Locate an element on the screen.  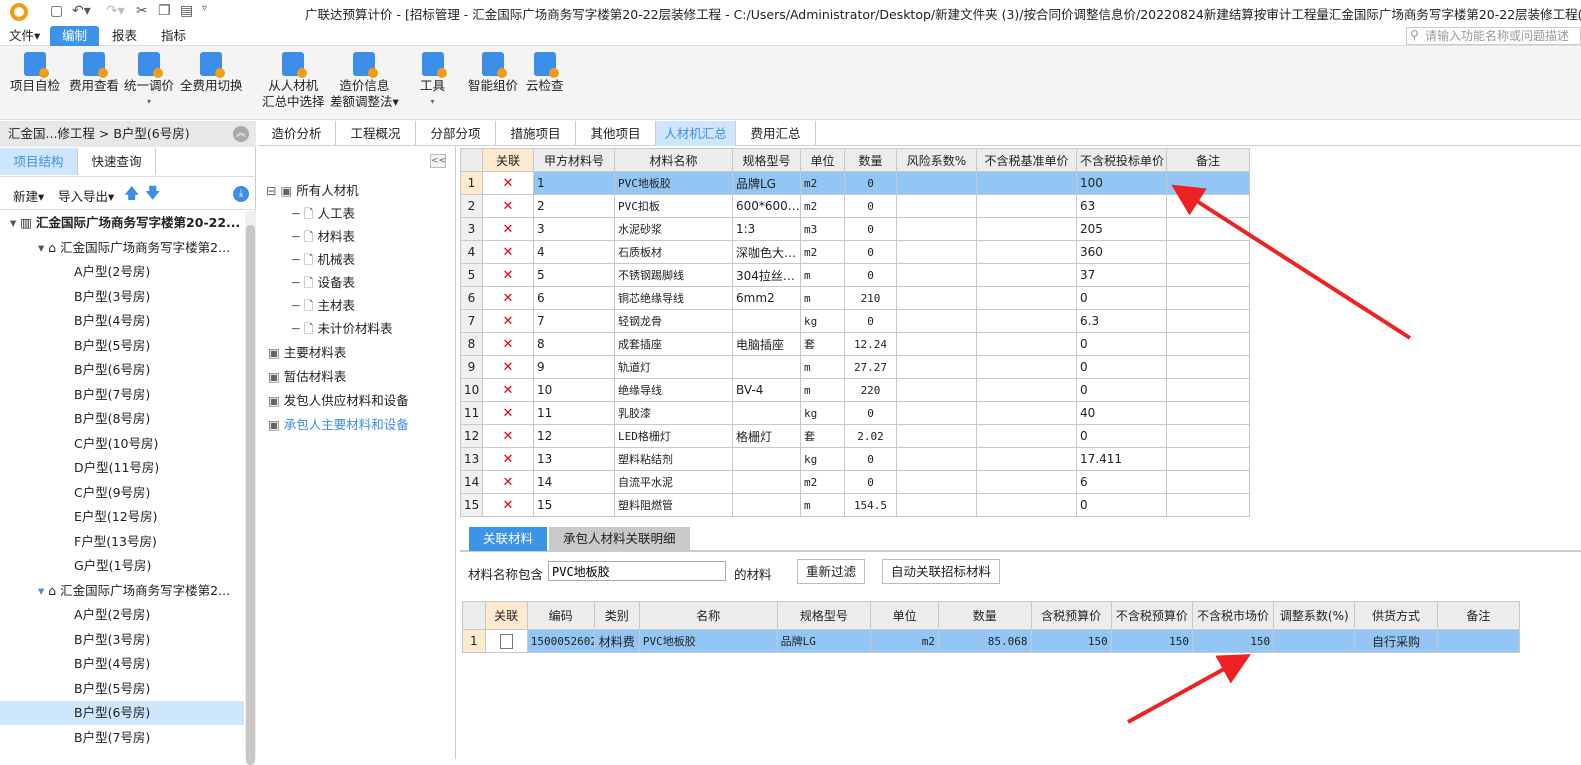
link-checkbox is located at coordinates (506, 641).